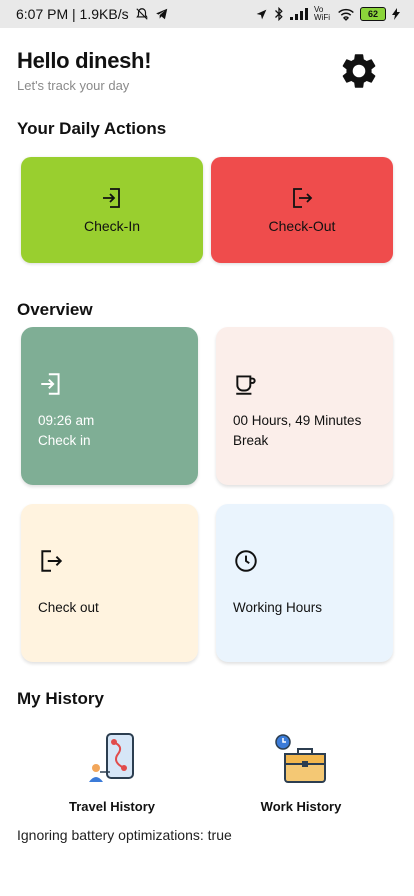  Describe the element at coordinates (373, 14) in the screenshot. I see `battery-indicator: 62` at that location.